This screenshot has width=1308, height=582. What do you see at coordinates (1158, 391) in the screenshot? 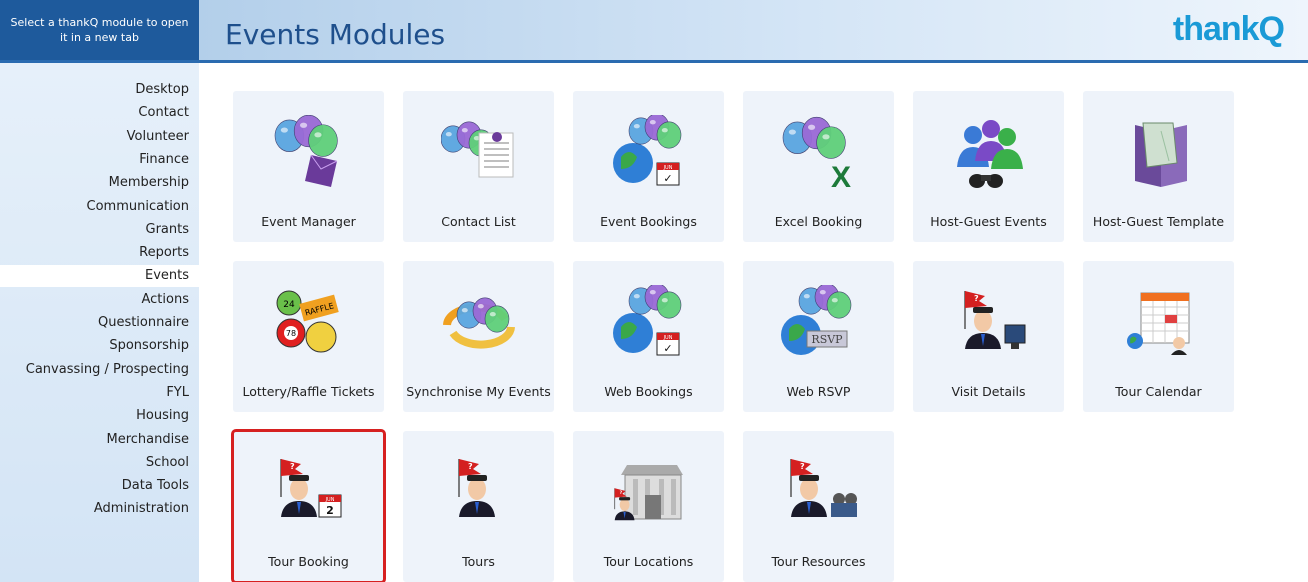
I see `module-label: Tour Calendar` at bounding box center [1158, 391].